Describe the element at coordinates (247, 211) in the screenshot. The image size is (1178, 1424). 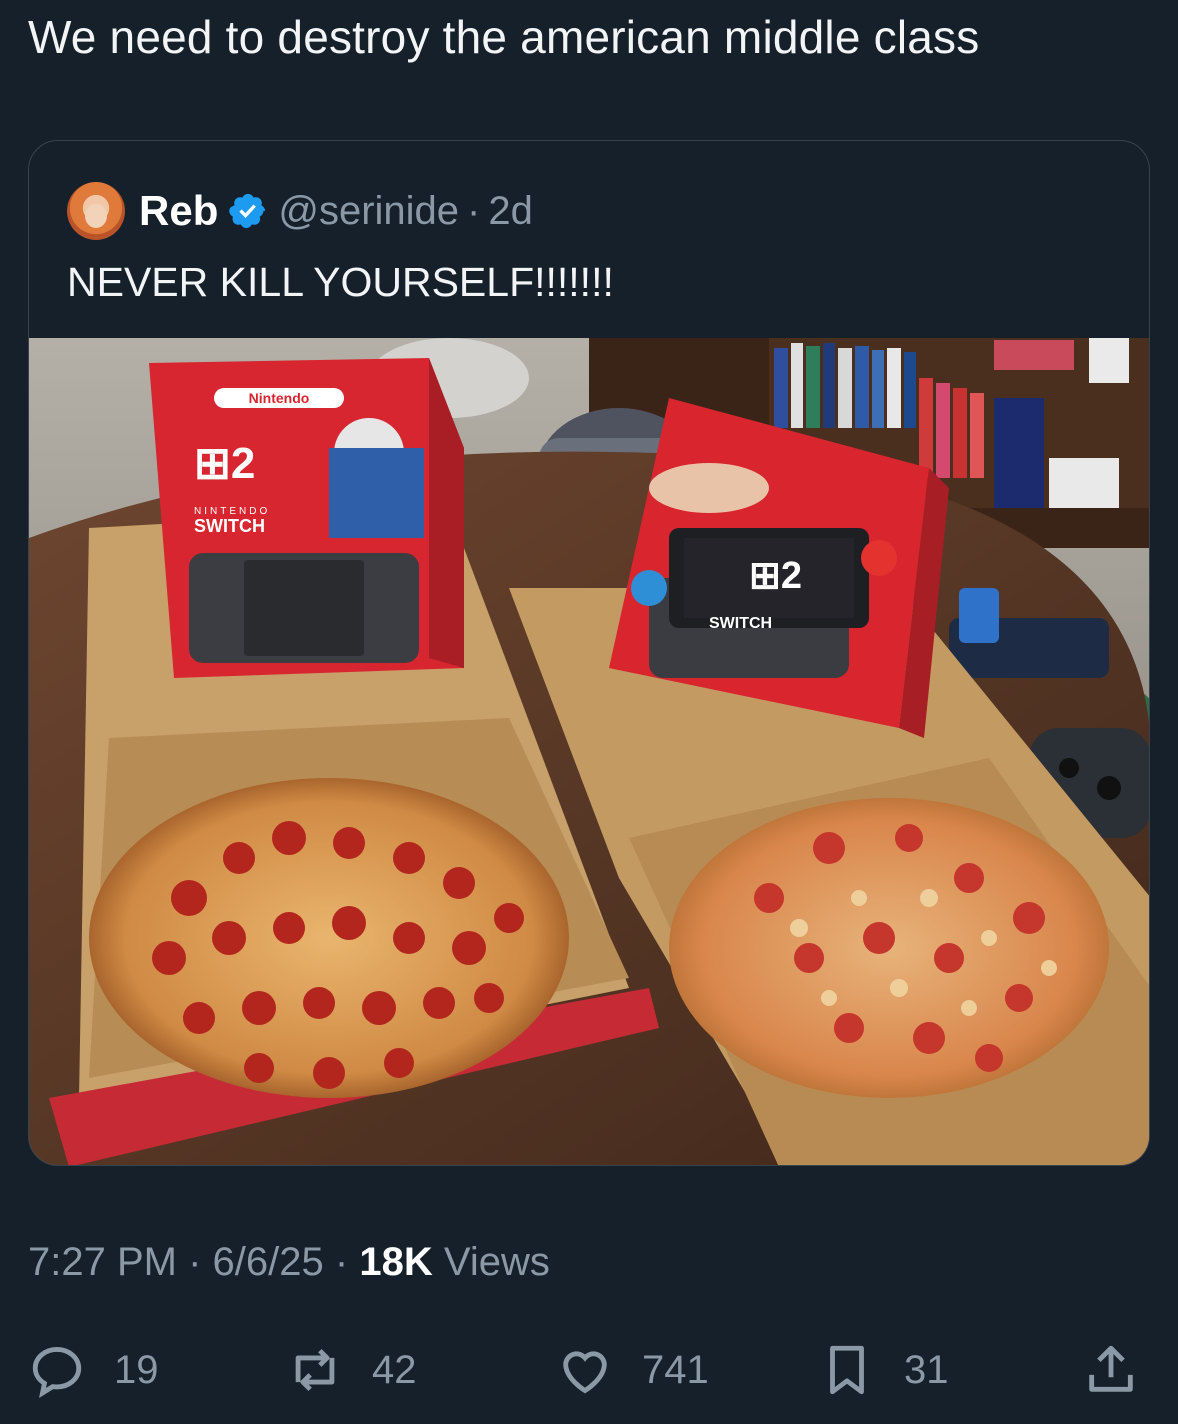
I see `verified-badge-icon` at that location.